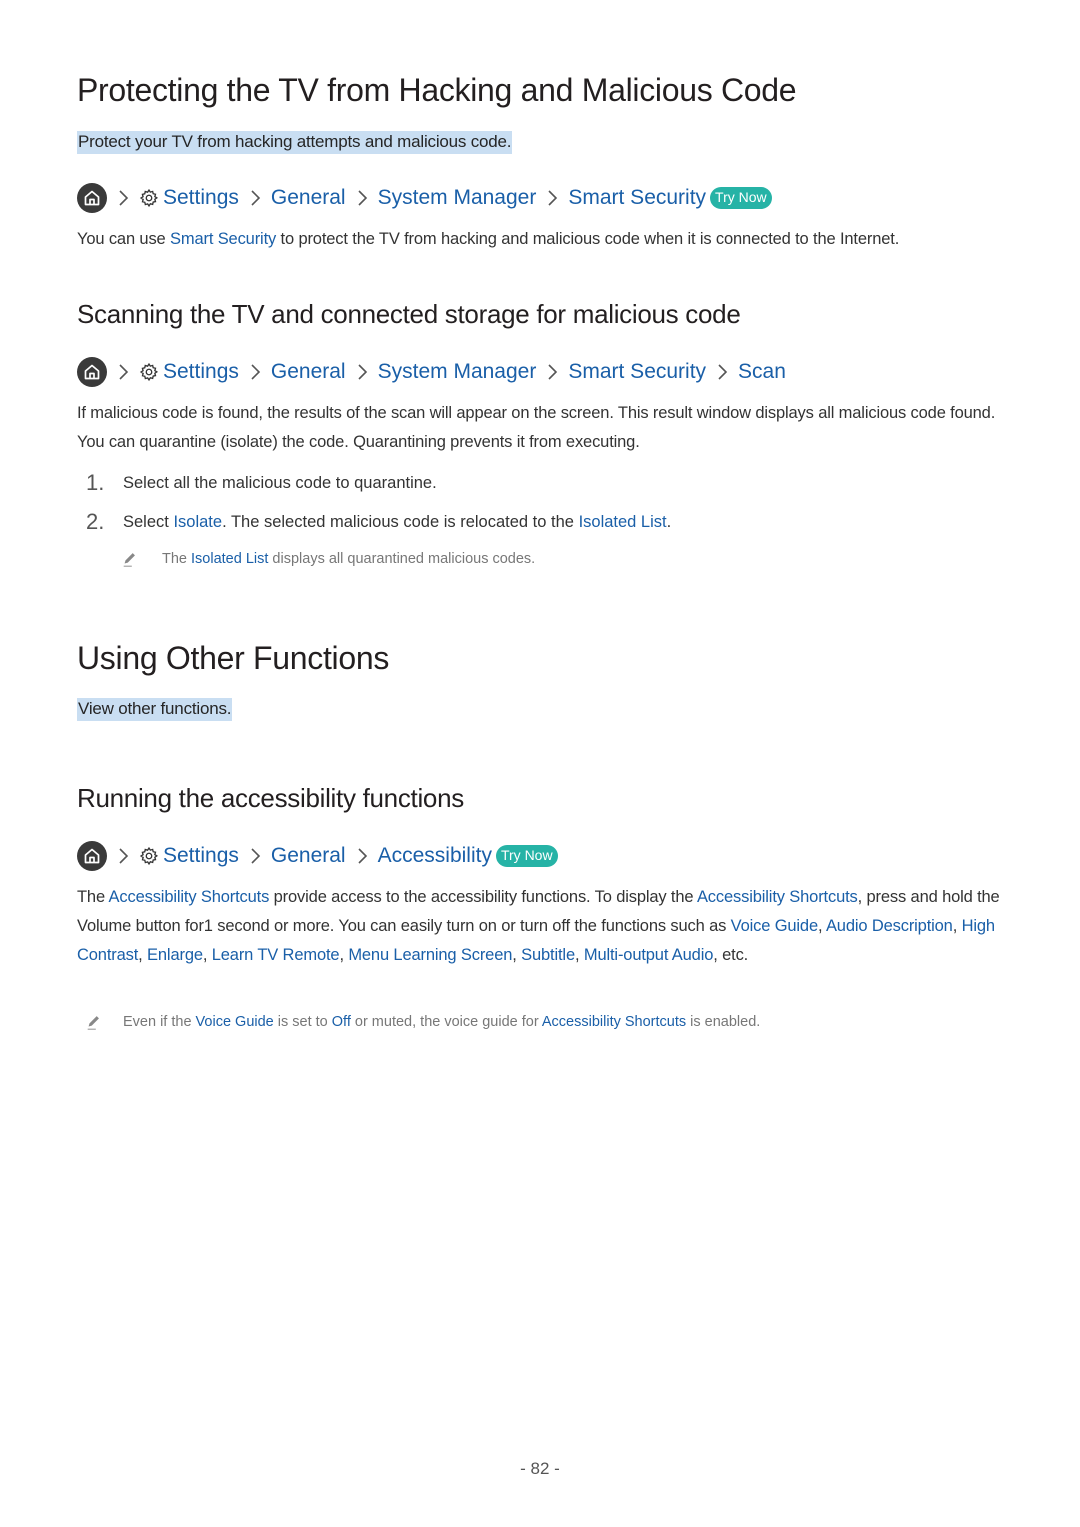  Describe the element at coordinates (124, 239) in the screenshot. I see `text: You can use` at that location.